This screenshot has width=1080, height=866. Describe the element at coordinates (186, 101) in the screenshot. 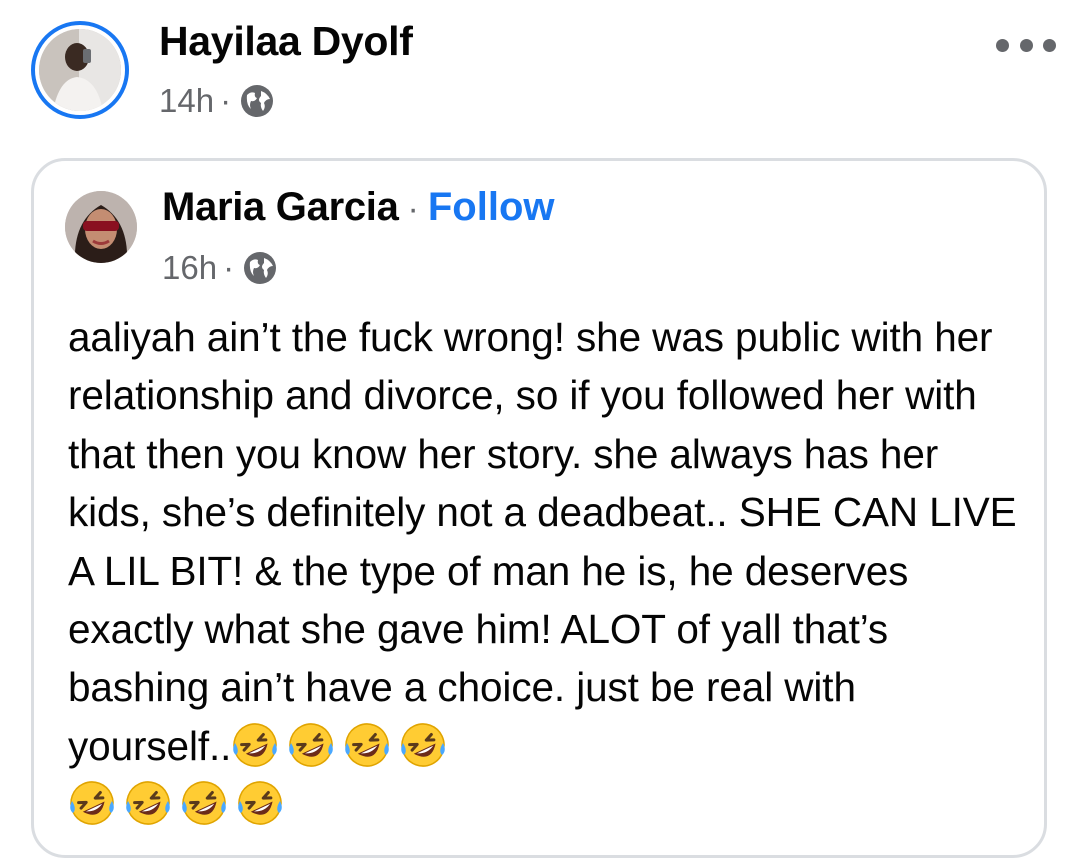

I see `post-time: 14h` at that location.